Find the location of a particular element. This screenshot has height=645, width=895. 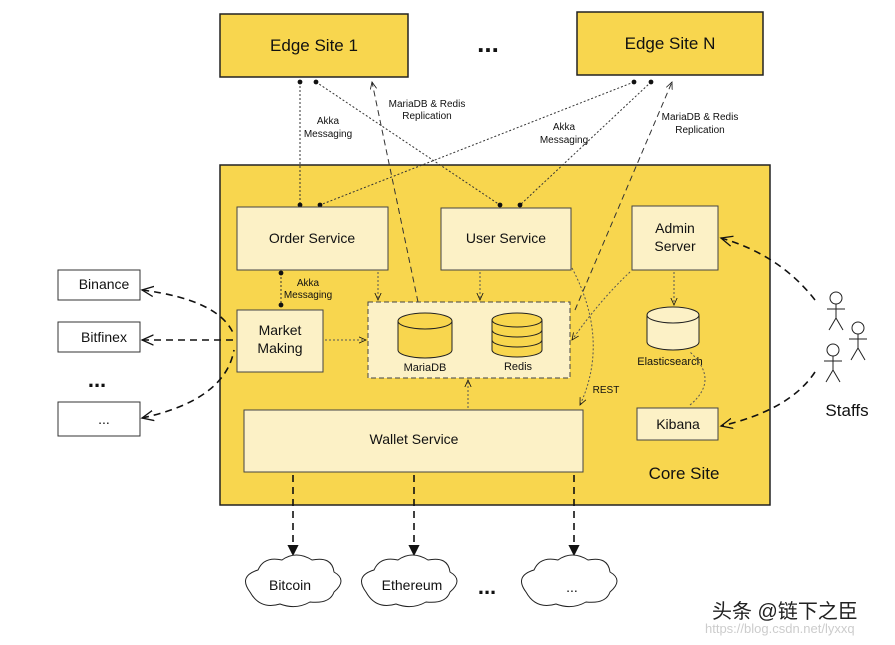

akka-internal-label: Akka is located at coordinates (308, 283).